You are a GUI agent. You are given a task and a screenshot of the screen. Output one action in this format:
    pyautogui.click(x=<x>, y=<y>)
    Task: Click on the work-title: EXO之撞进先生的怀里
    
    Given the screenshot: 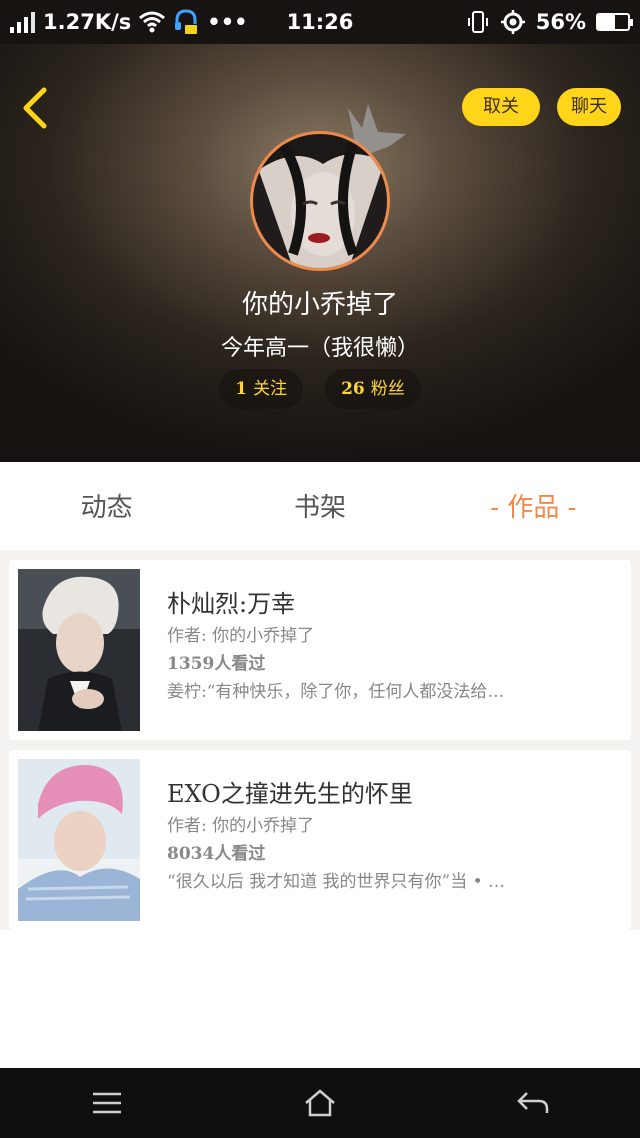 What is the action you would take?
    pyautogui.click(x=290, y=794)
    